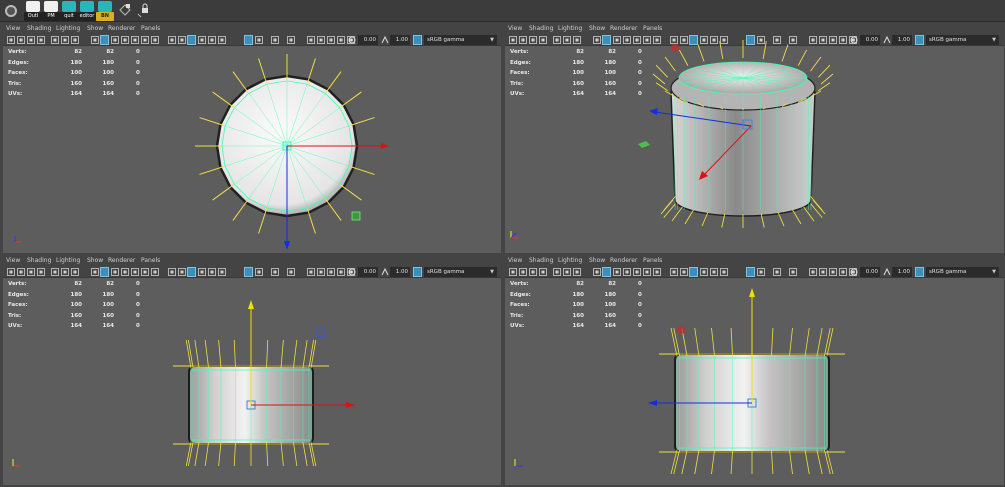 The width and height of the screenshot is (1005, 487). I want to click on shelf-script-icon, so click(125, 10).